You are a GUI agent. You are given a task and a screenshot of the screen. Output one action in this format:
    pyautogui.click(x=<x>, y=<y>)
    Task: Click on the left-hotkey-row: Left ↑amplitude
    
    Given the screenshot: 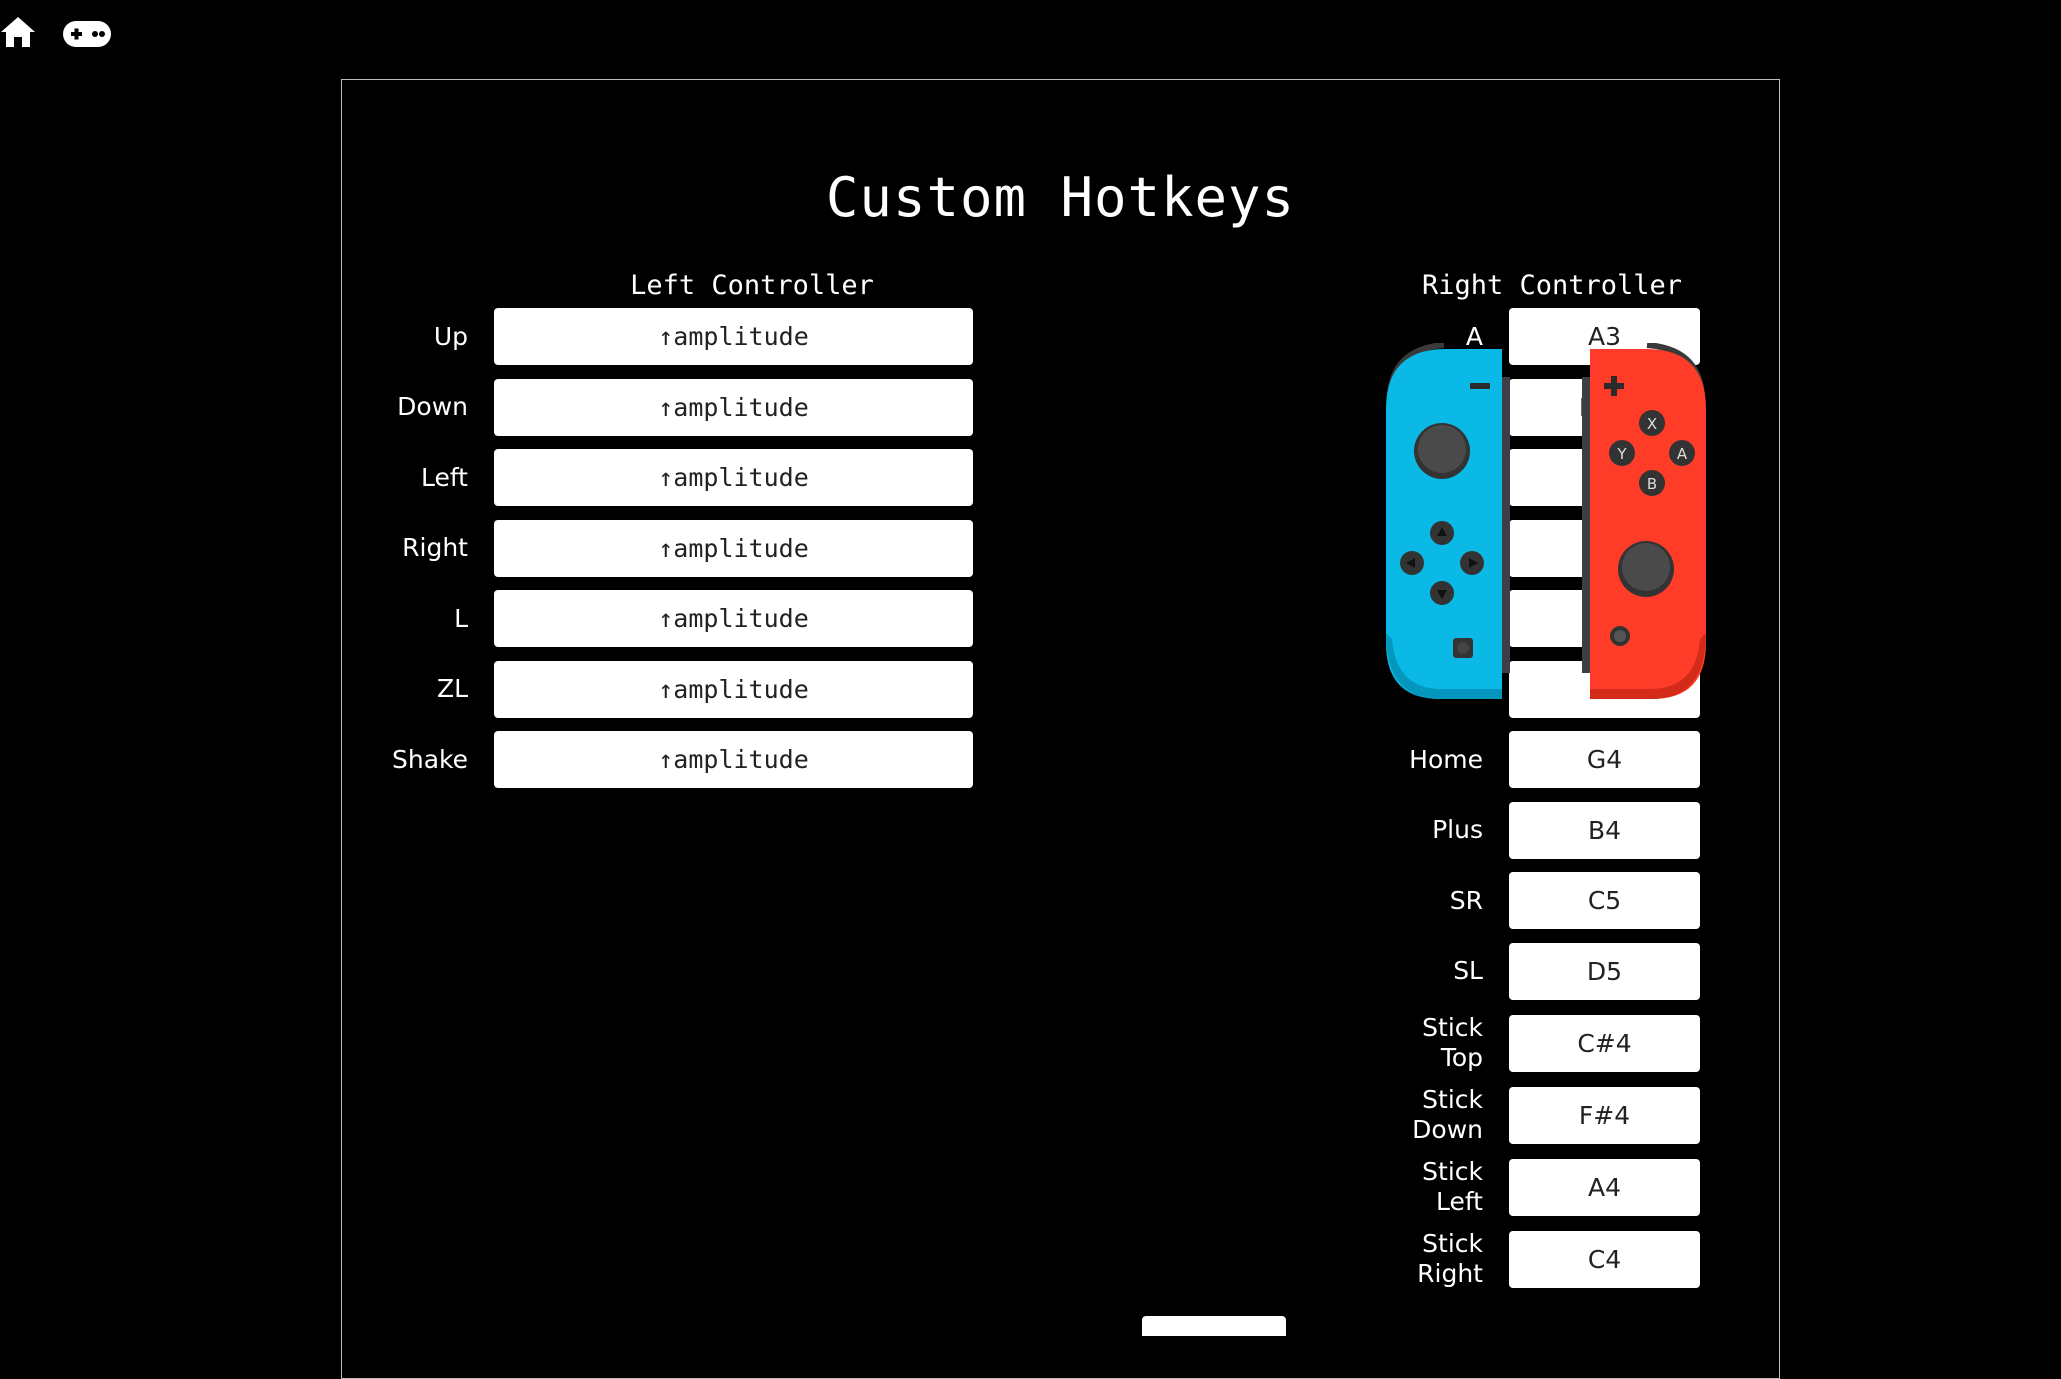 What is the action you would take?
    pyautogui.click(x=657, y=477)
    